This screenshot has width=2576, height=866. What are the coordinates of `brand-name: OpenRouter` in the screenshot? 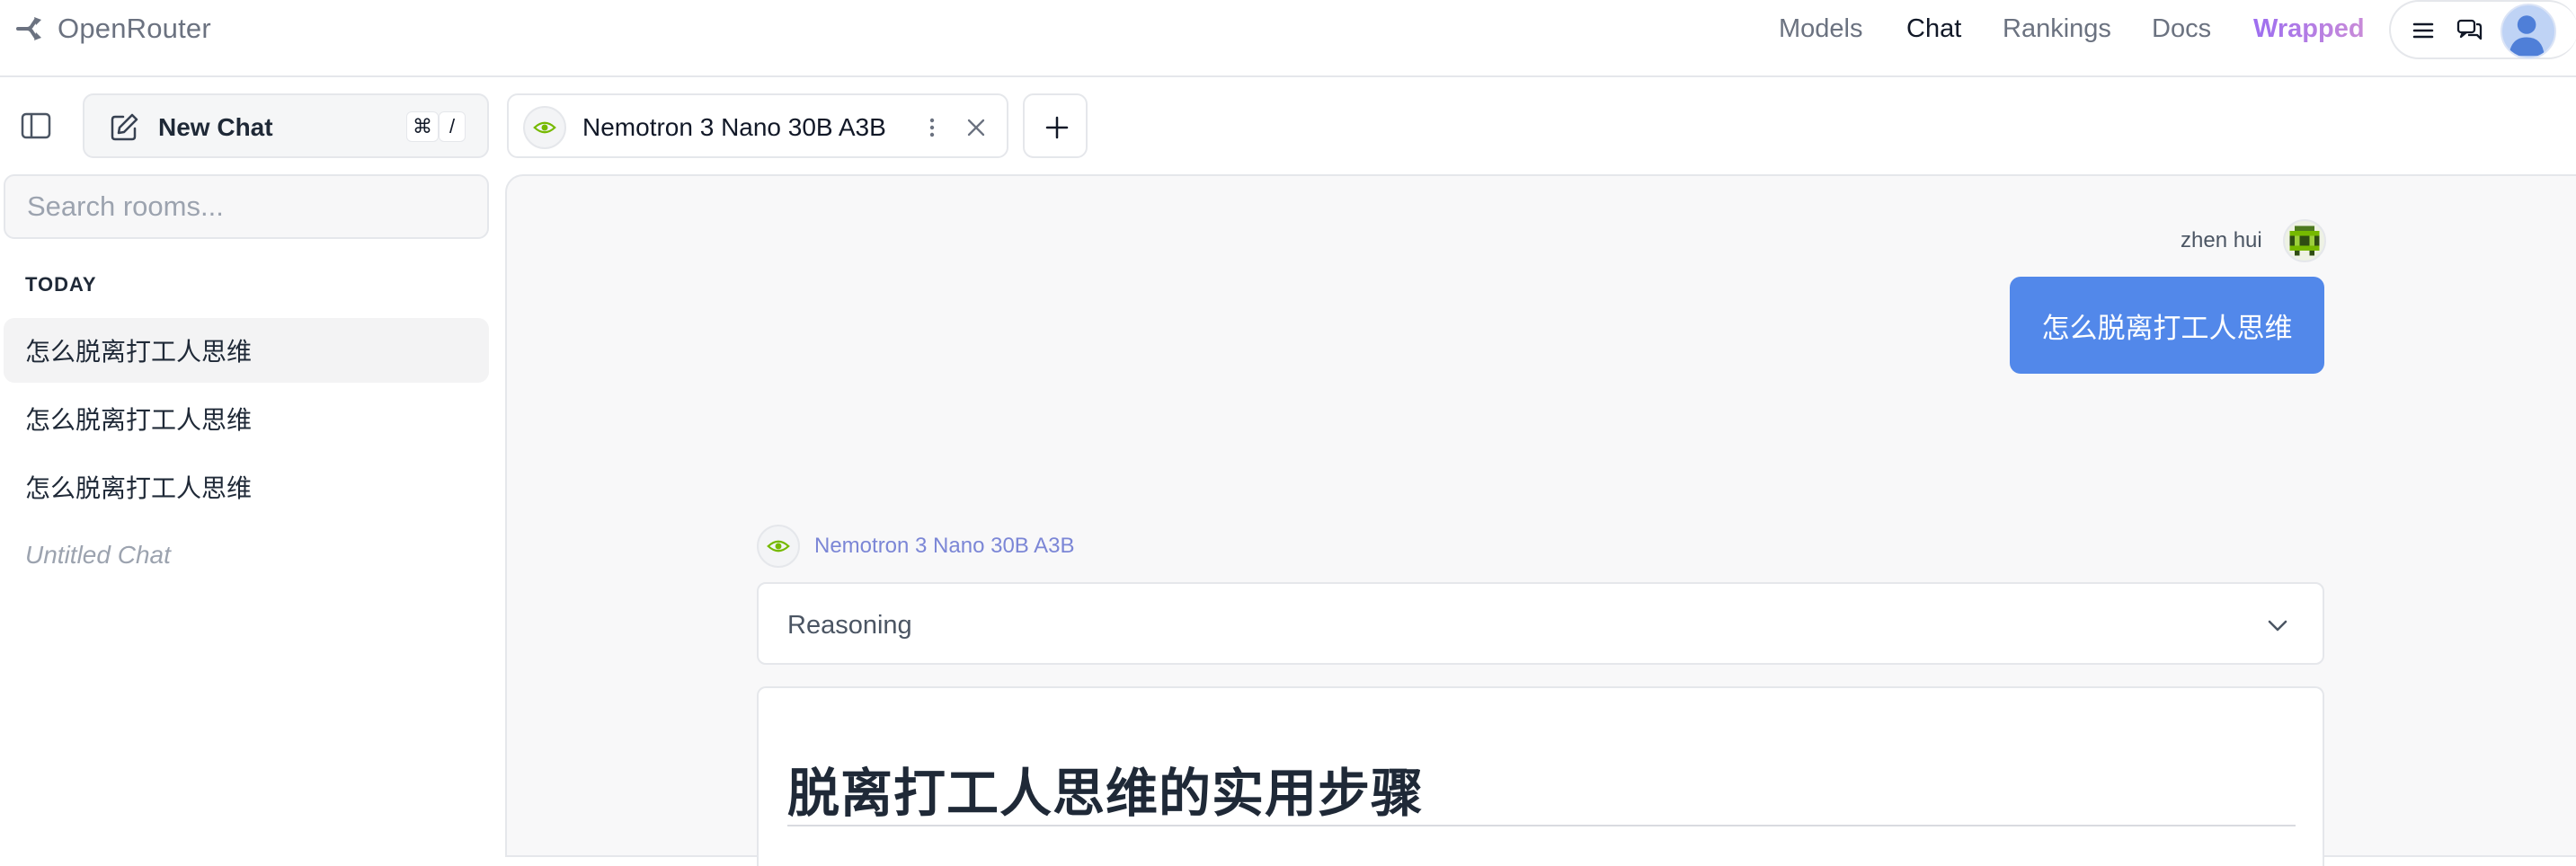 It's located at (134, 29).